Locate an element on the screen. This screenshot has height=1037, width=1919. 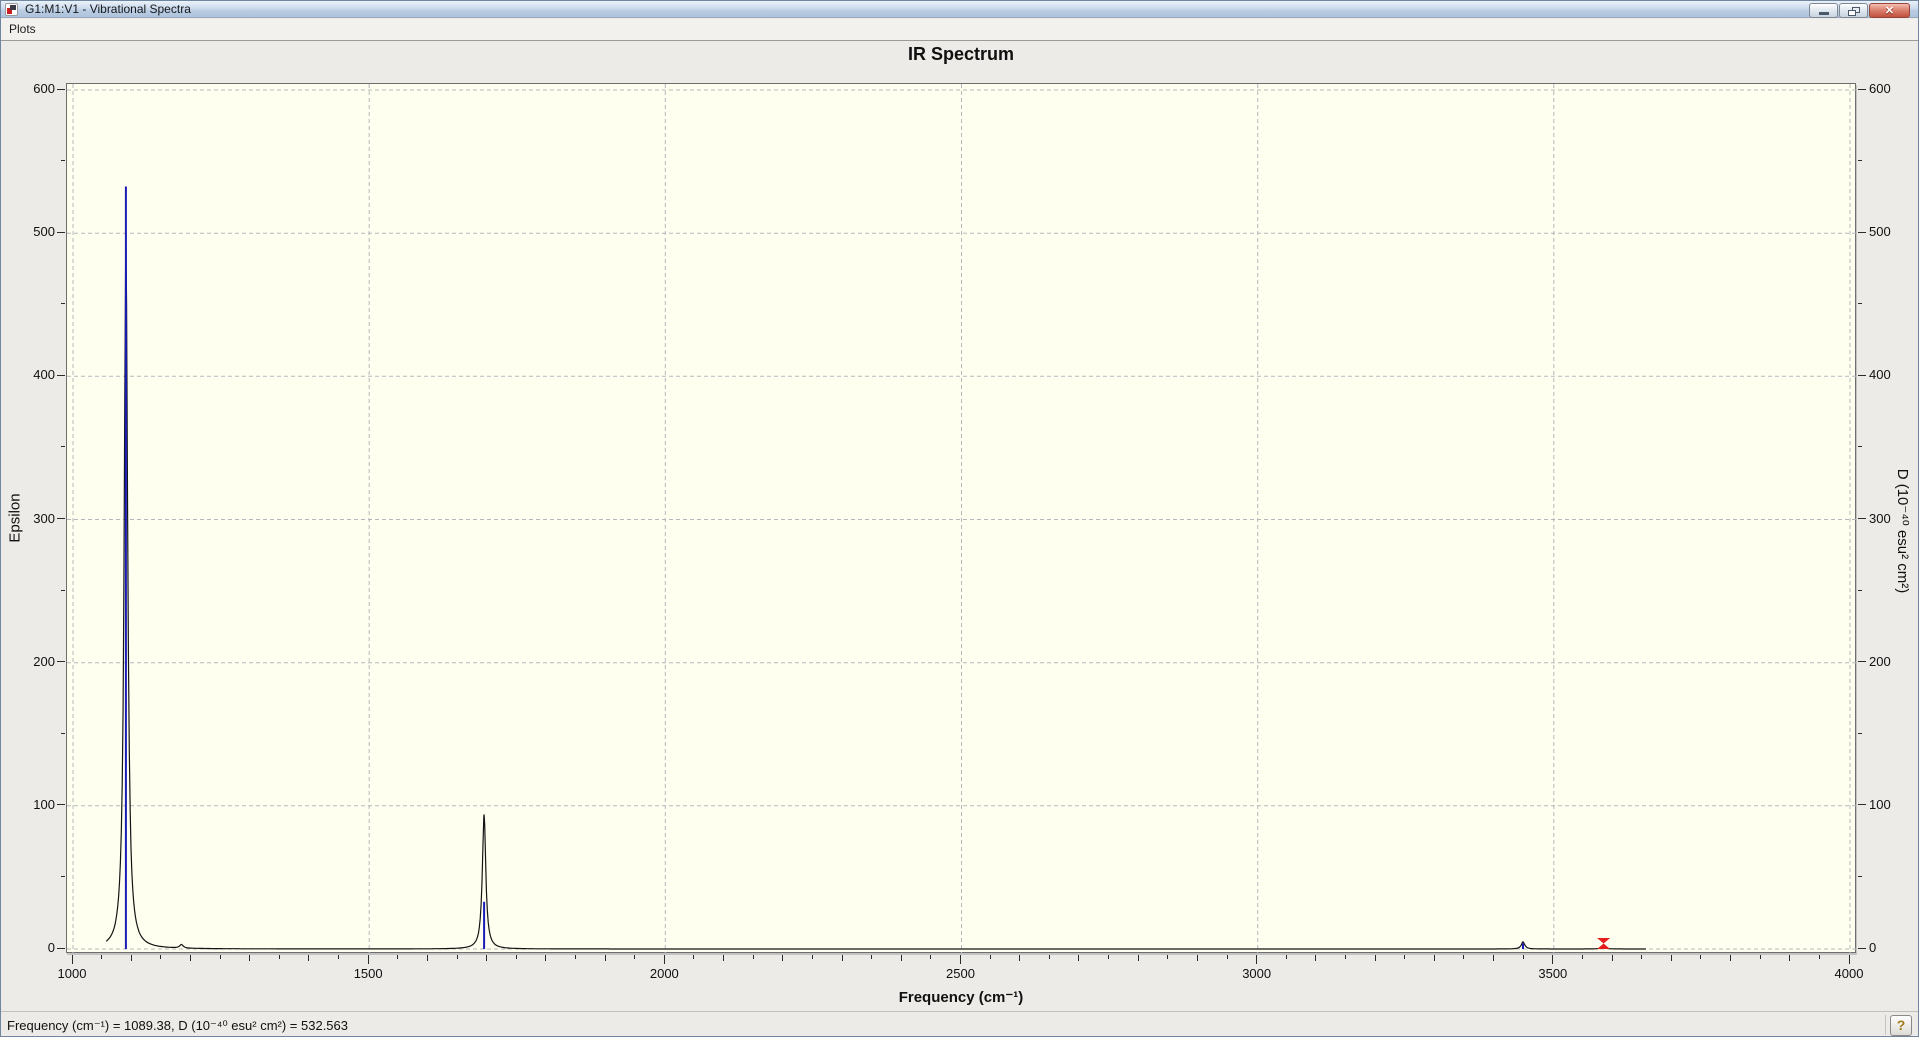
restore-button is located at coordinates (1853, 10).